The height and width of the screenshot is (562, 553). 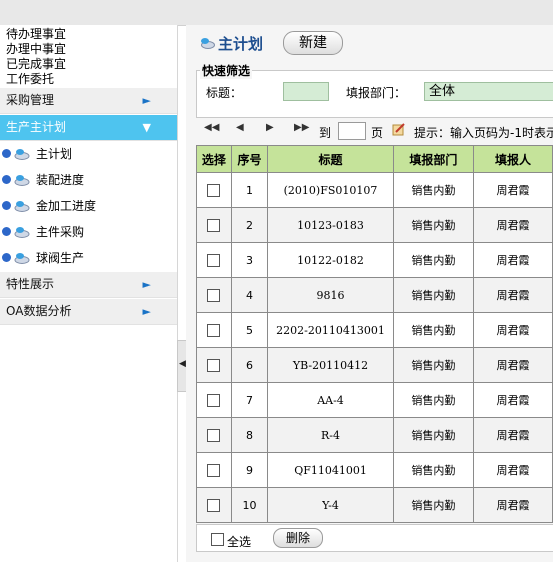 I want to click on dept-filter-select: 全体, so click(x=488, y=91).